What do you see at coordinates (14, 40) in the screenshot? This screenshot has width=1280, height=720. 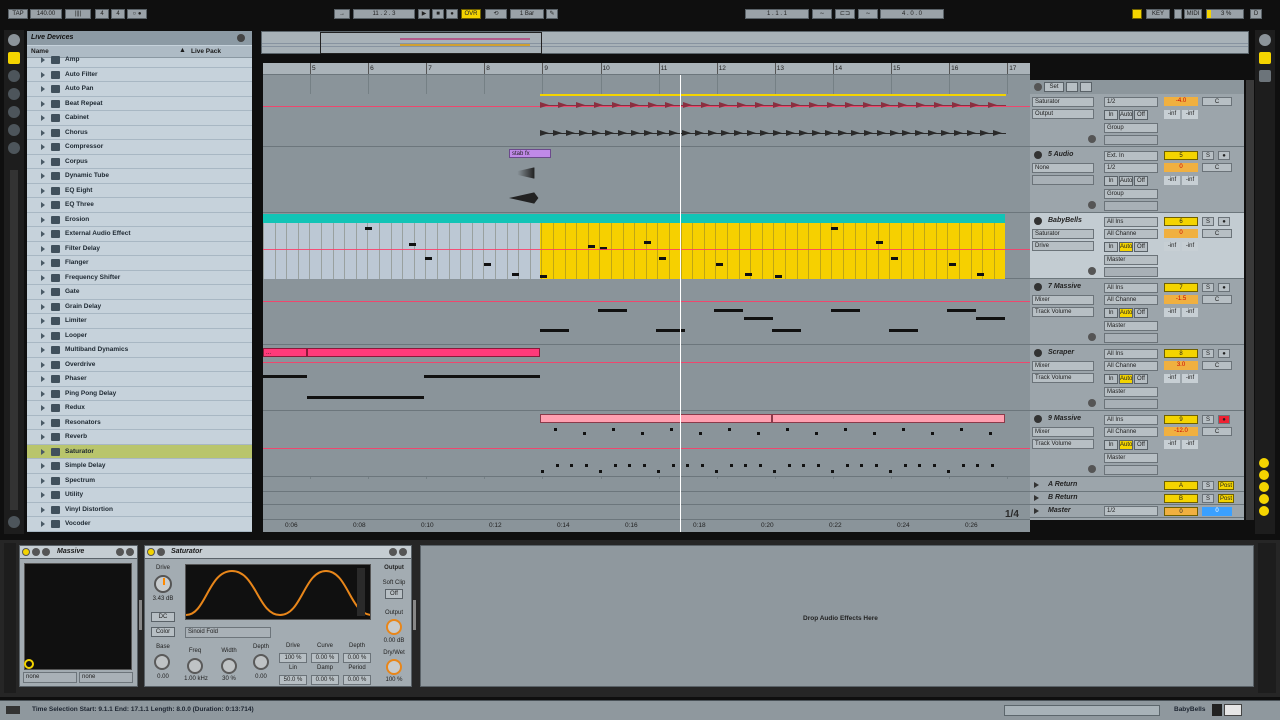 I see `browser-arrow-icon` at bounding box center [14, 40].